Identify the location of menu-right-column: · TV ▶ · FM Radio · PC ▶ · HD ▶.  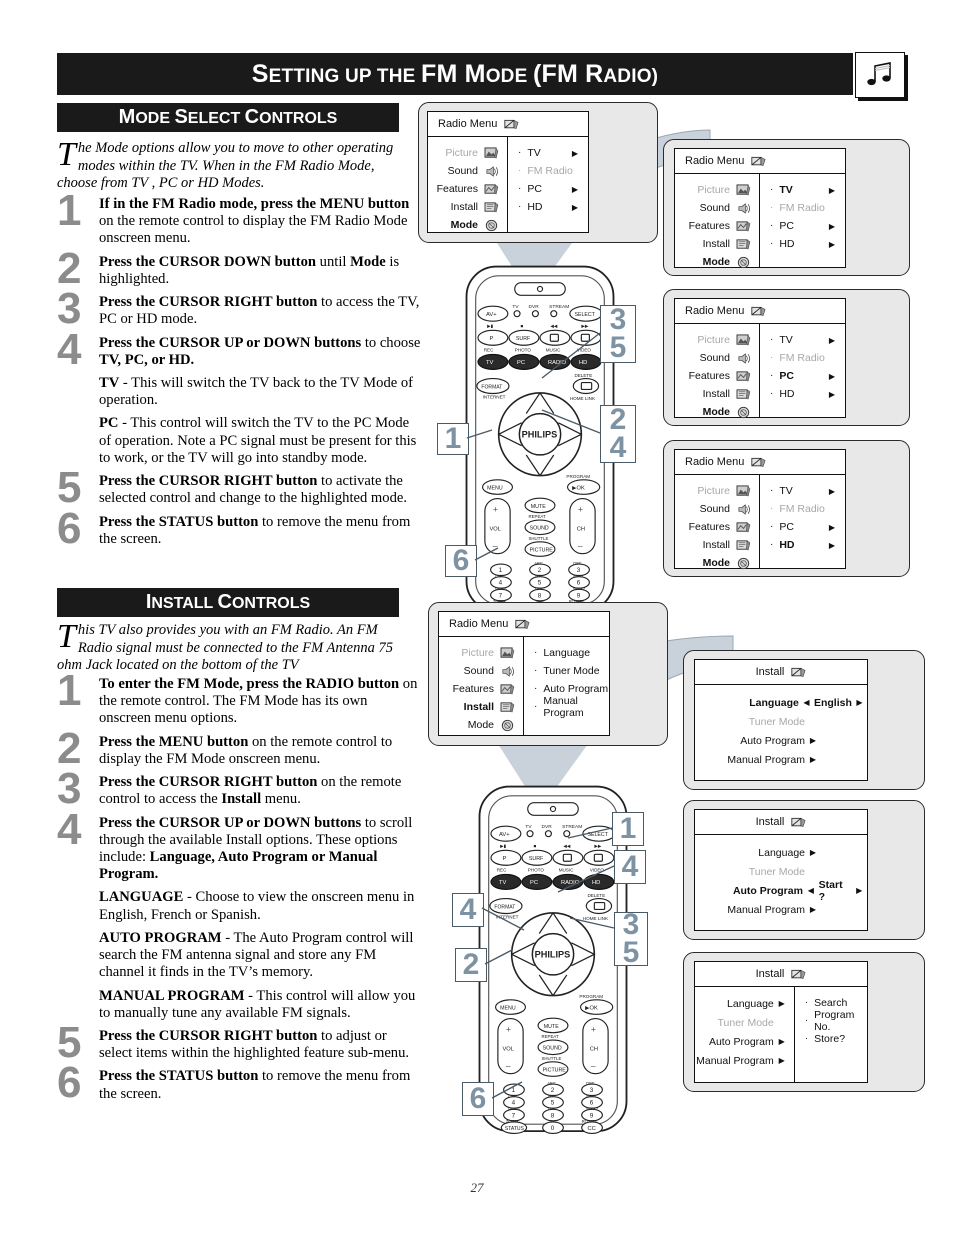
(548, 185).